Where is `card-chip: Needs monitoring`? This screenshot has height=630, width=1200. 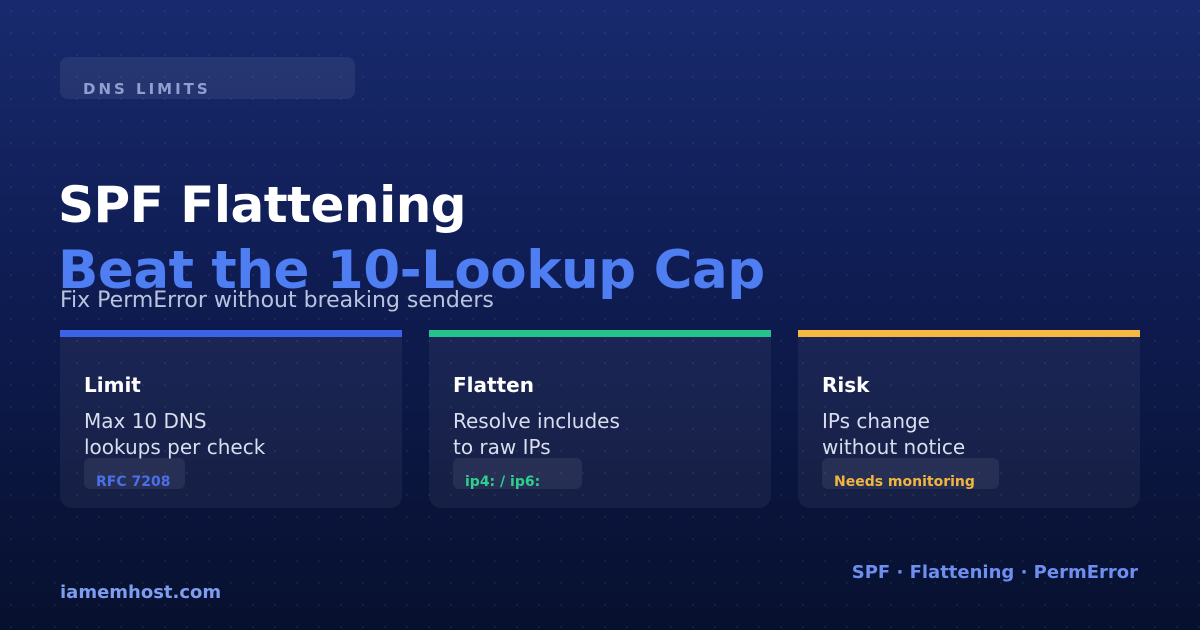 card-chip: Needs monitoring is located at coordinates (910, 474).